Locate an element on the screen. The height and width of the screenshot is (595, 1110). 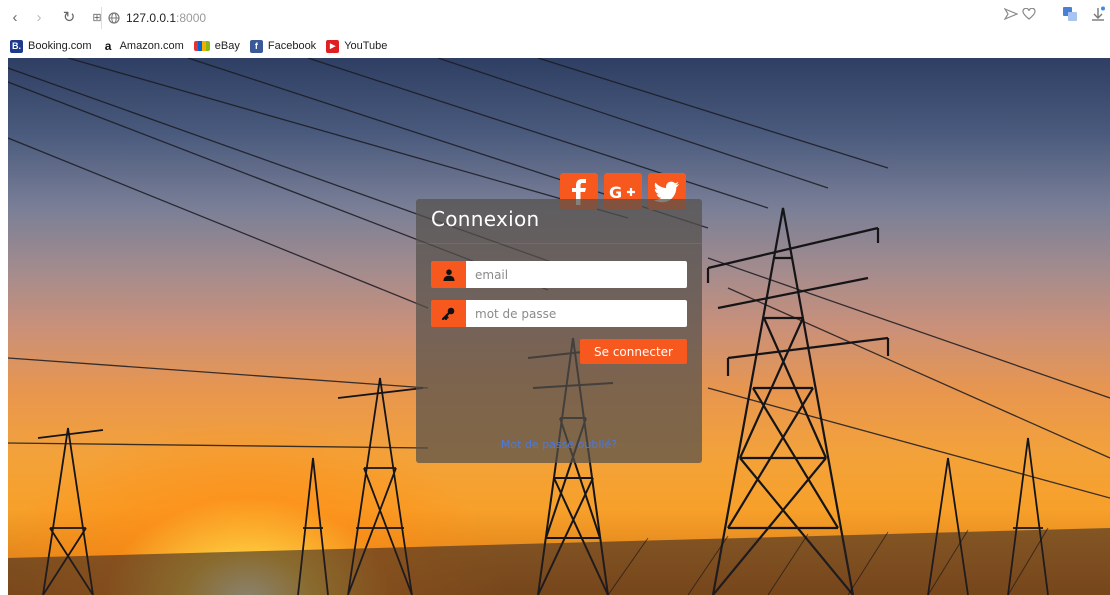
back-button: ‹ is located at coordinates (15, 17).